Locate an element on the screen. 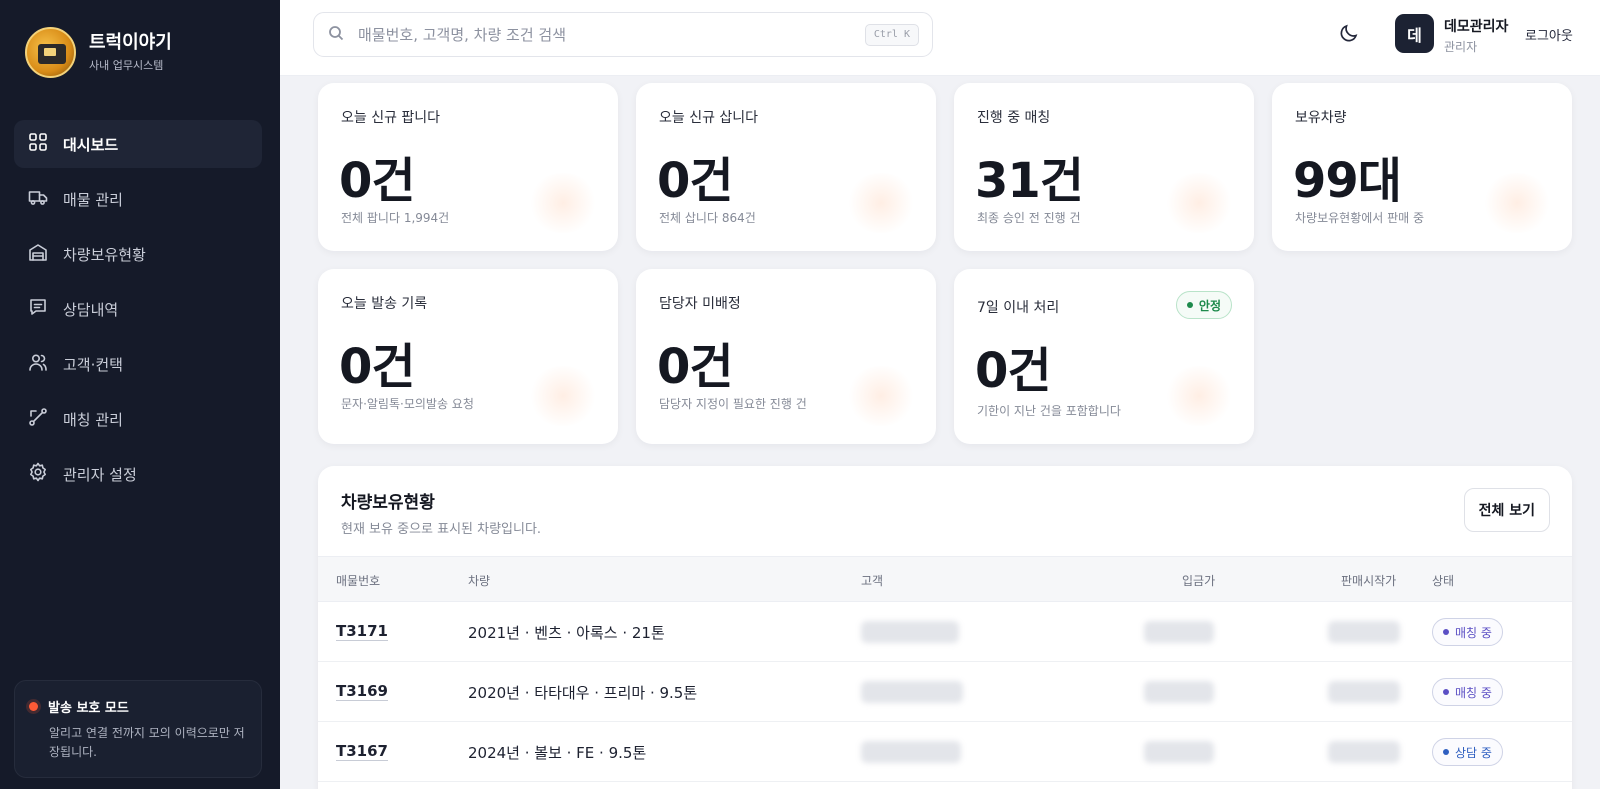  sidebar-item-dashboard: 대시보드 is located at coordinates (138, 144).